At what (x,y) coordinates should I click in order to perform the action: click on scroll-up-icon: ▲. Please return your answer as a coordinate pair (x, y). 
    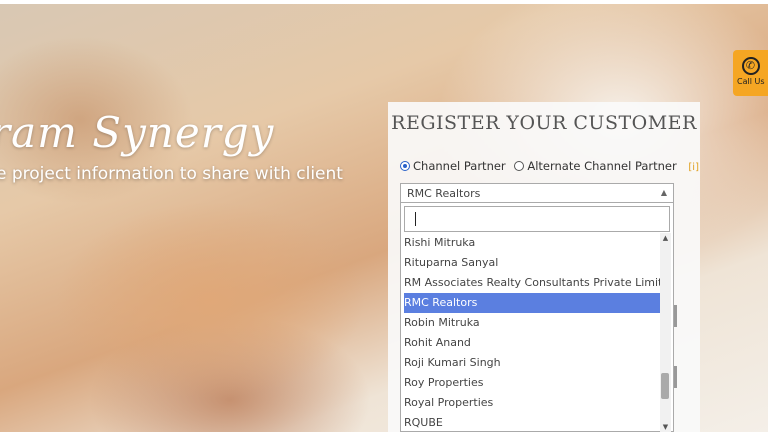
    Looking at the image, I should click on (665, 238).